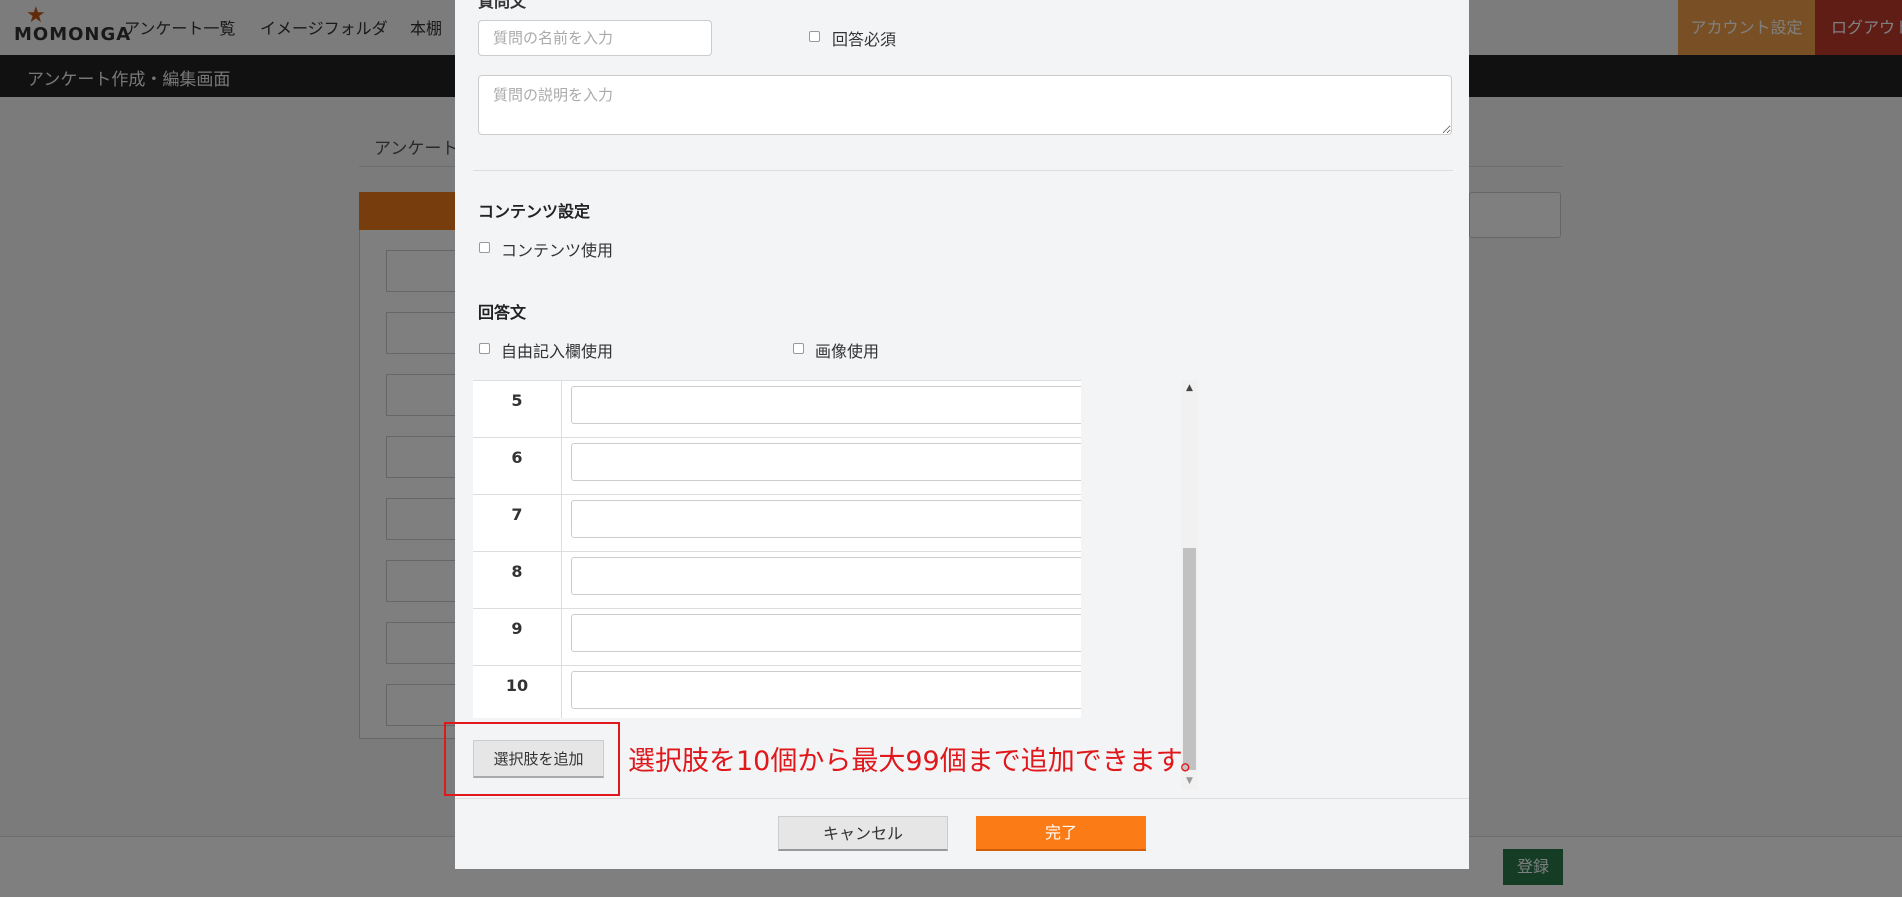  Describe the element at coordinates (517, 466) in the screenshot. I see `choice-number: 6` at that location.